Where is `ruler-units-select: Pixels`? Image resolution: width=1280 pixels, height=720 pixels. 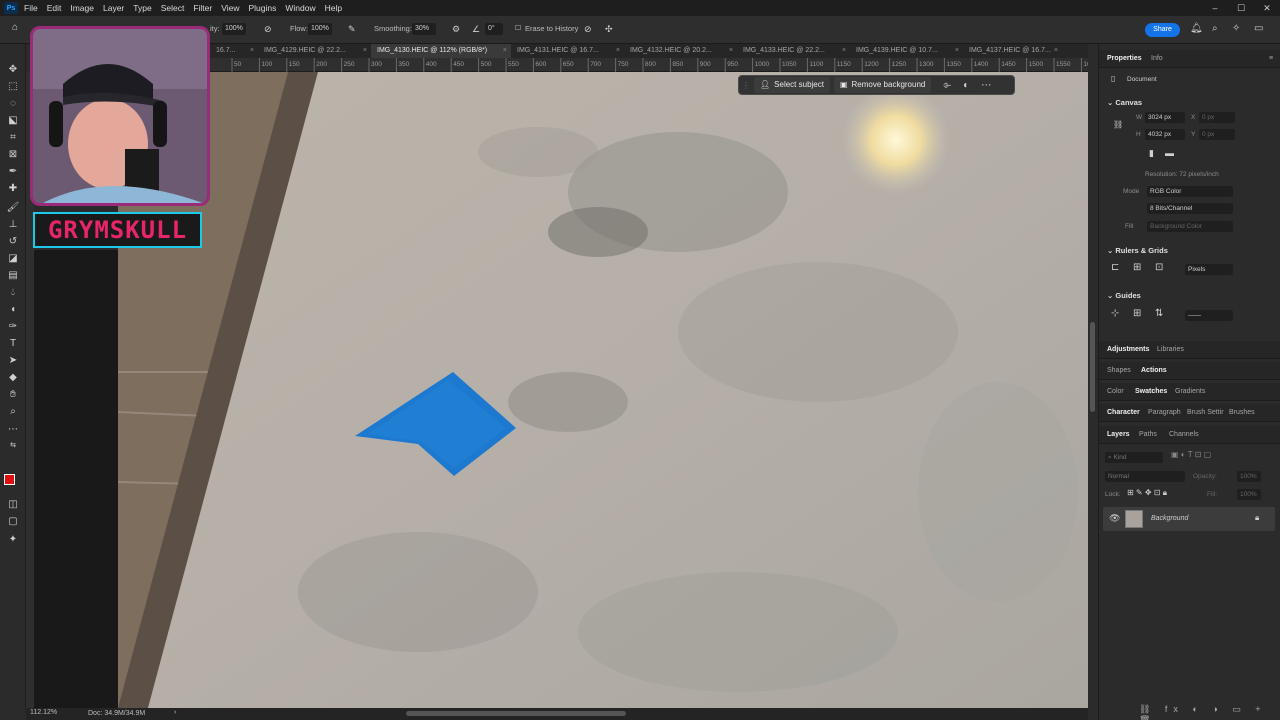
ruler-units-select: Pixels is located at coordinates (1209, 269).